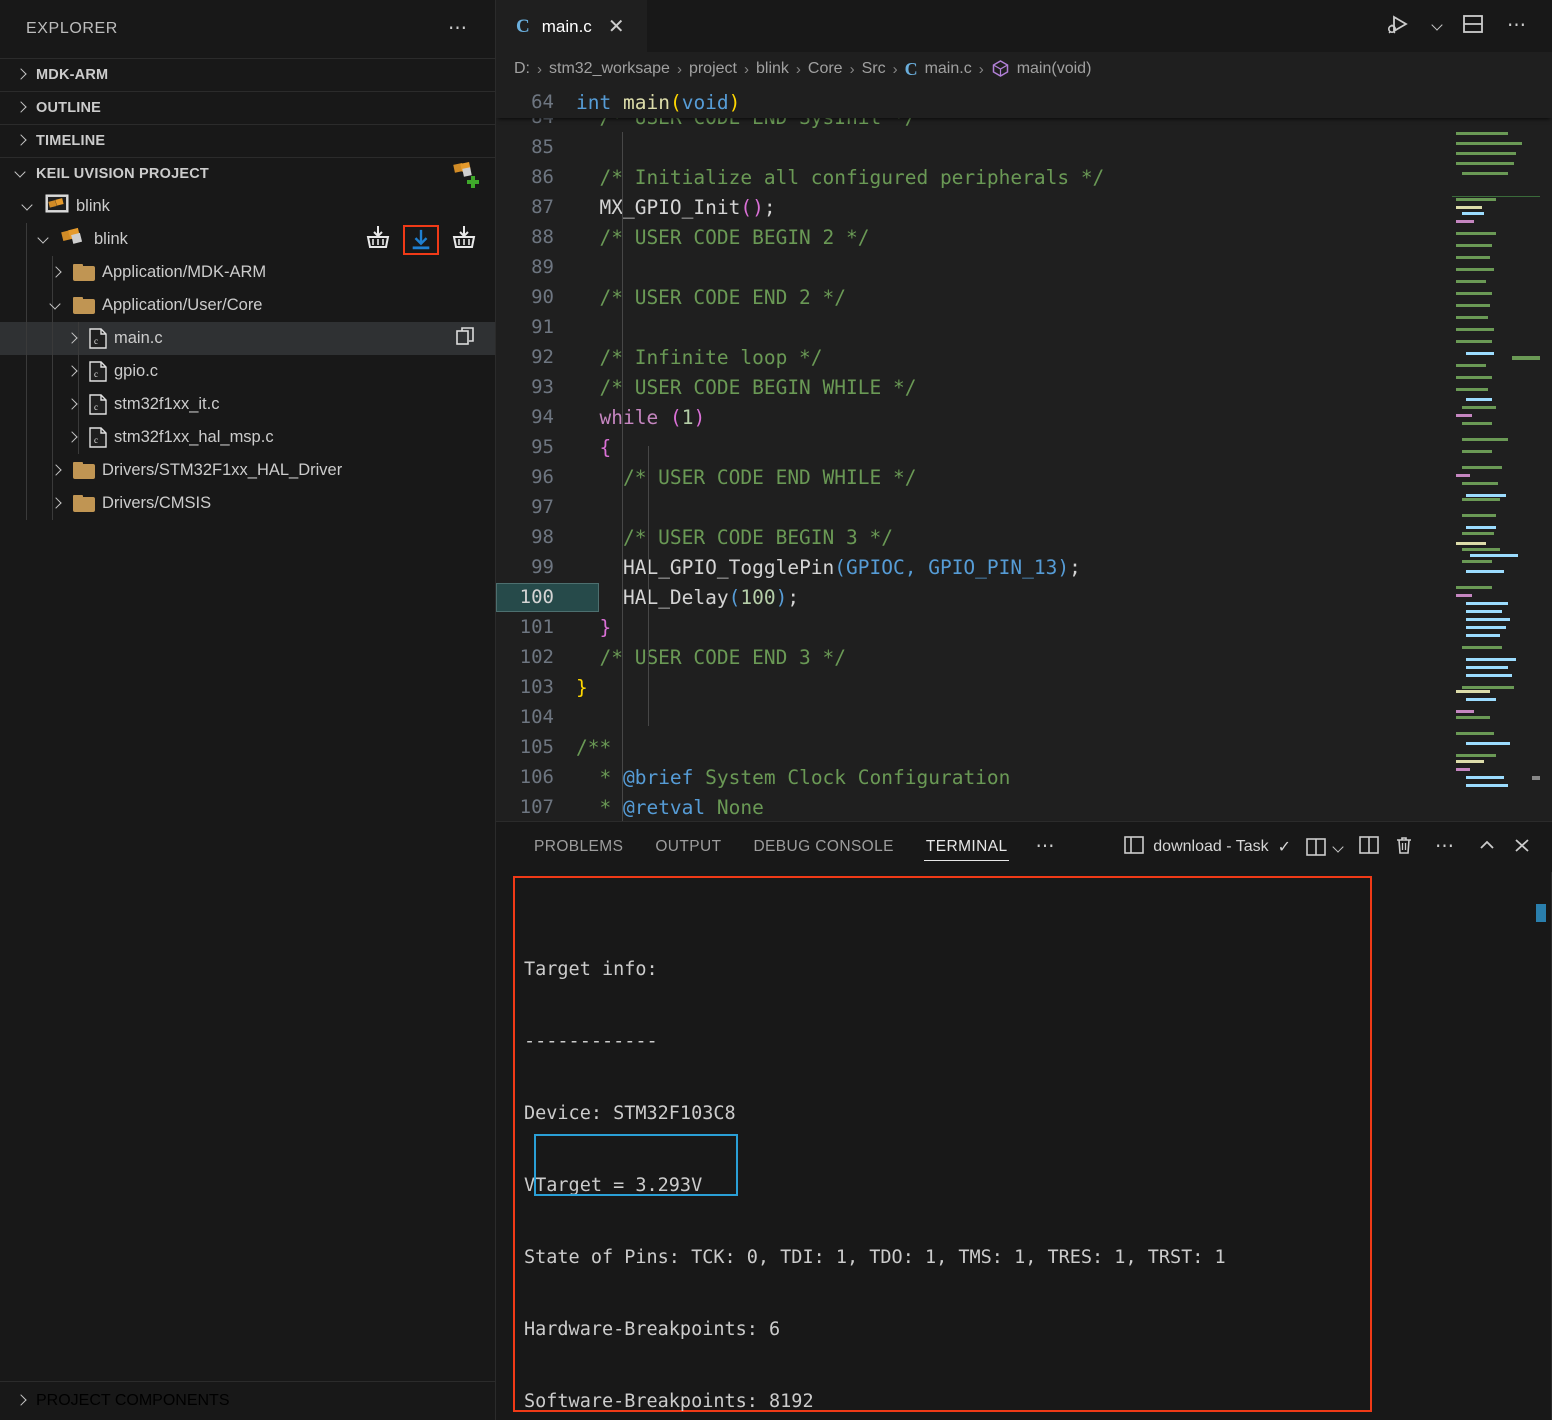 The image size is (1552, 1420). I want to click on code-line: 87 MX_GPIO_Init();, so click(1024, 207).